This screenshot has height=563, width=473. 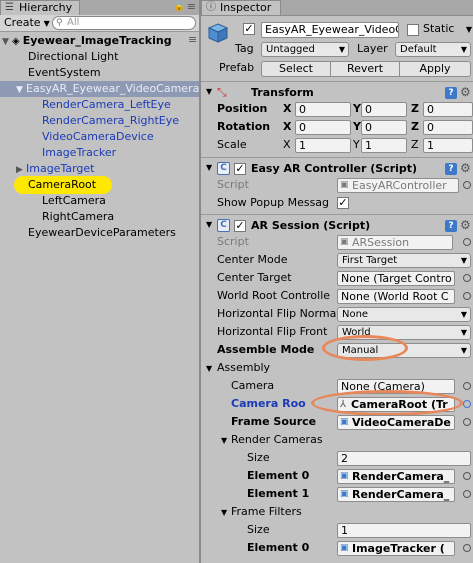 What do you see at coordinates (277, 439) in the screenshot?
I see `render-cameras-label: Render Cameras` at bounding box center [277, 439].